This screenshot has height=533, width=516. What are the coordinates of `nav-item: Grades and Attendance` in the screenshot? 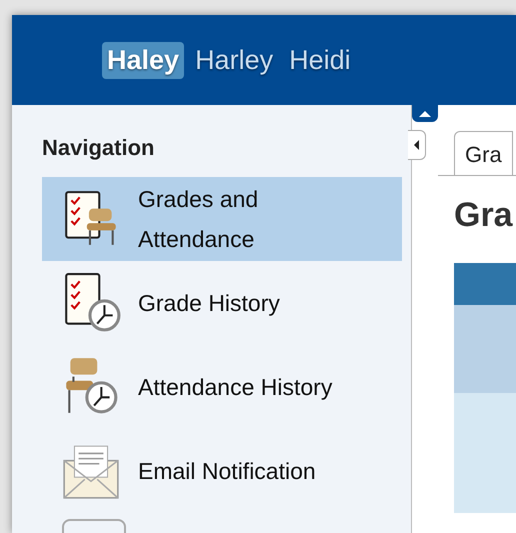 It's located at (222, 219).